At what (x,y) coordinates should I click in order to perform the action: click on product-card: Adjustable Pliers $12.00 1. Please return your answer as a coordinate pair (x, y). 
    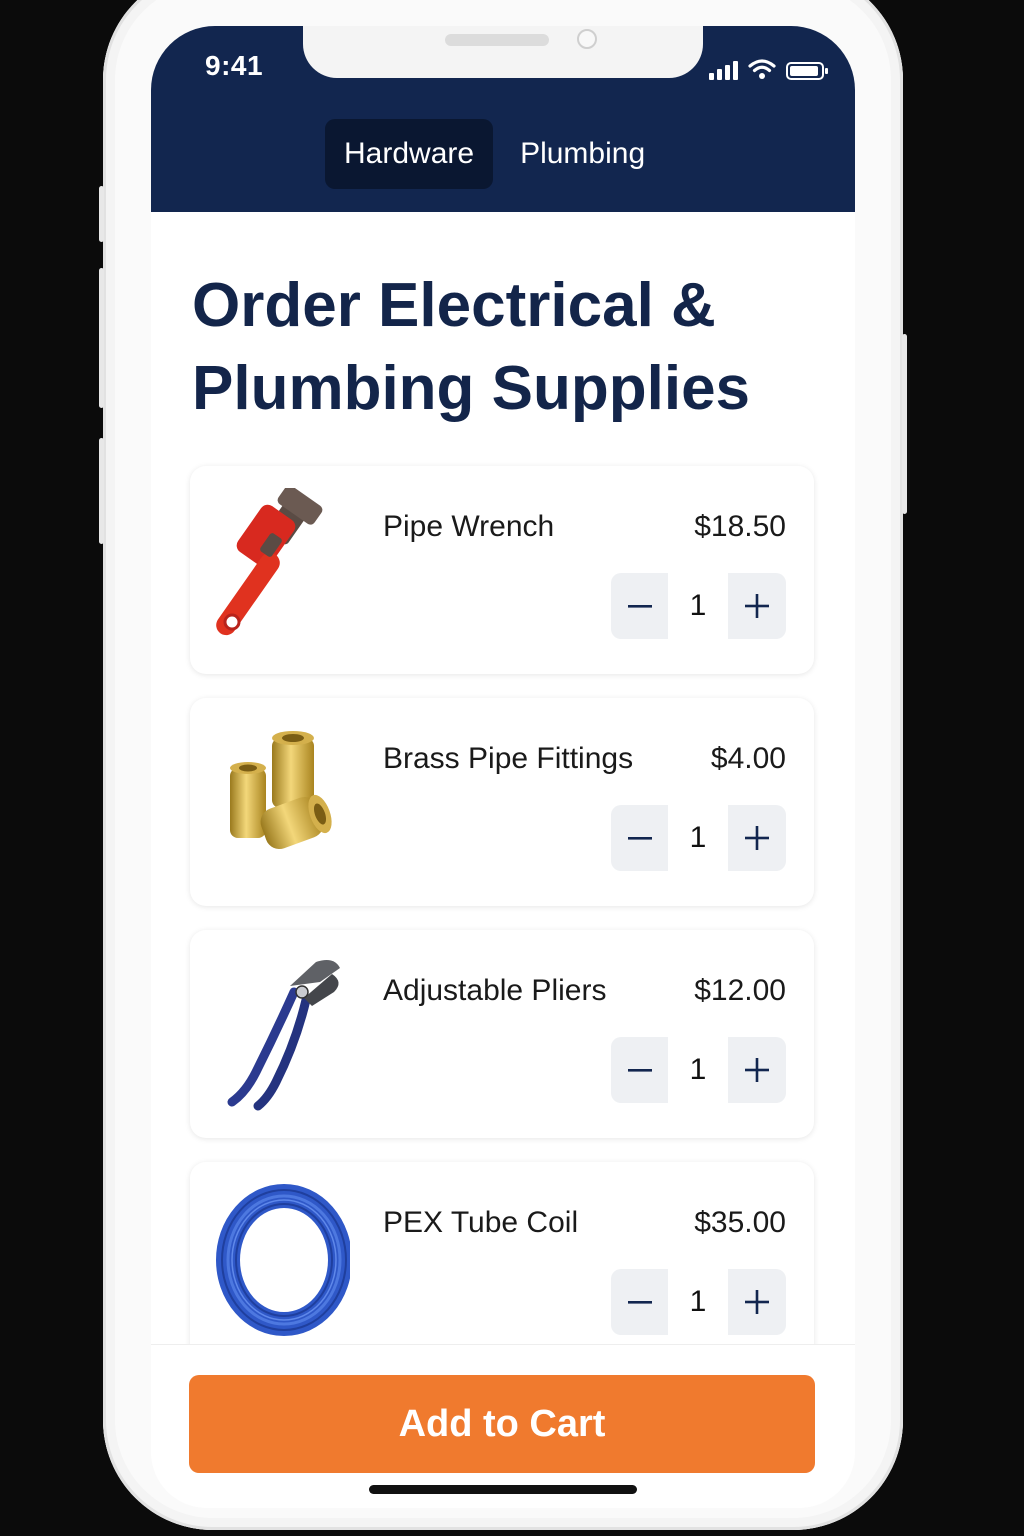
    Looking at the image, I should click on (502, 1034).